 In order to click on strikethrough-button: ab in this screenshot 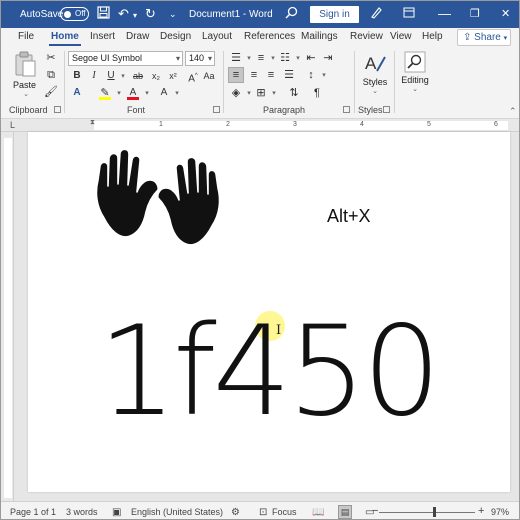, I will do `click(138, 76)`.